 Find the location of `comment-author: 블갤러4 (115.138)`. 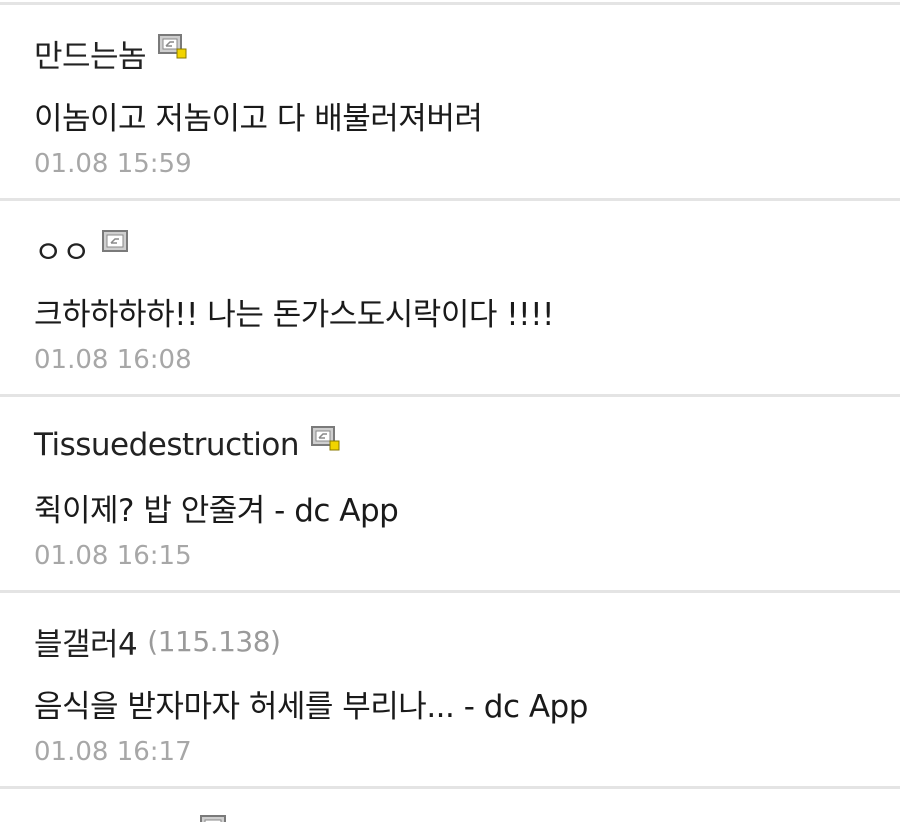

comment-author: 블갤러4 (115.138) is located at coordinates (157, 641).